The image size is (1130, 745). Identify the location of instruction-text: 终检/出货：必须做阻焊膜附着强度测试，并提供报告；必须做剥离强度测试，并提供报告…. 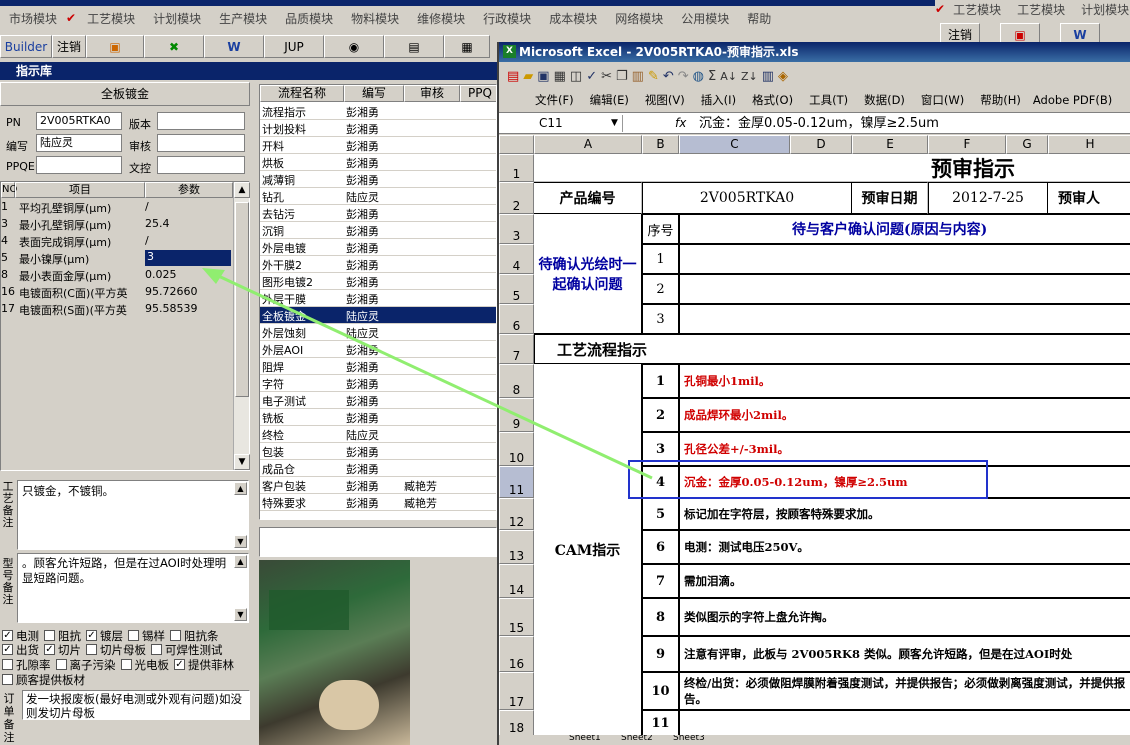
(904, 691).